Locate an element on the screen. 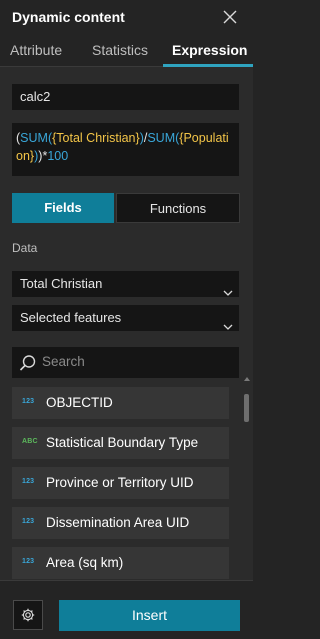 The image size is (320, 639). string-type-icon: ABC is located at coordinates (30, 441).